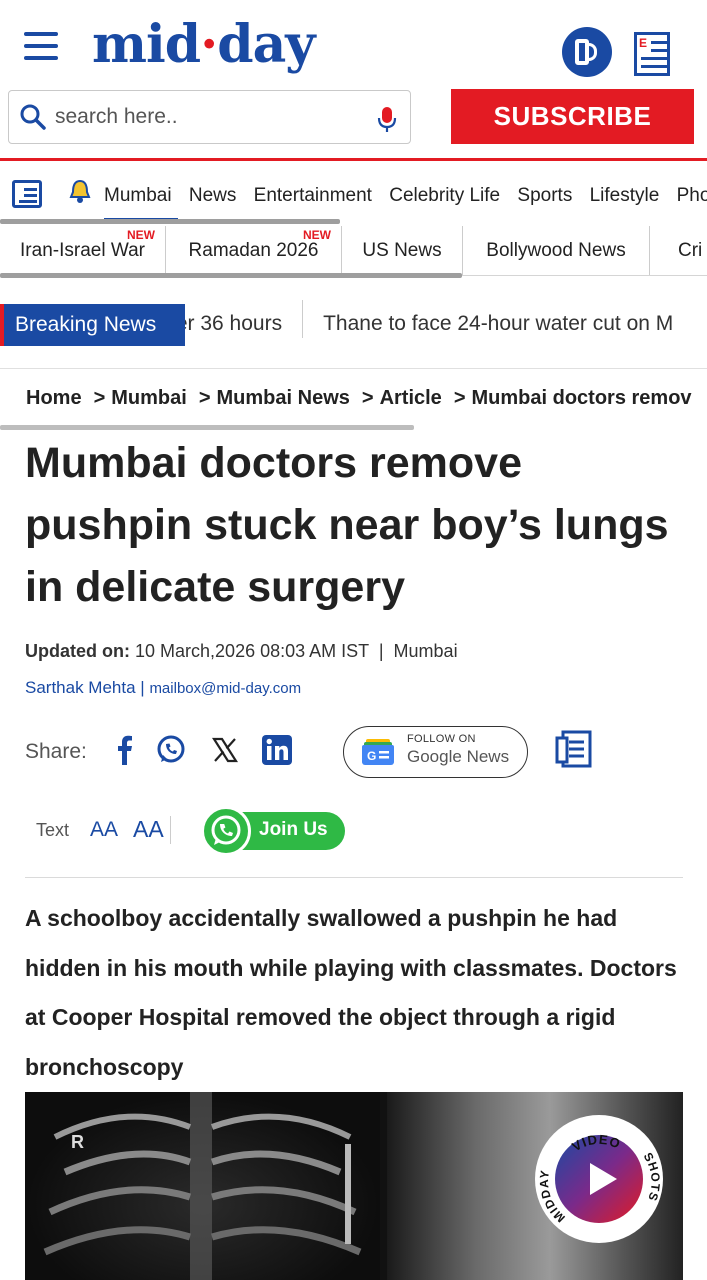 This screenshot has width=707, height=1280. What do you see at coordinates (225, 688) in the screenshot?
I see `author-email: mailbox@mid-day.com` at bounding box center [225, 688].